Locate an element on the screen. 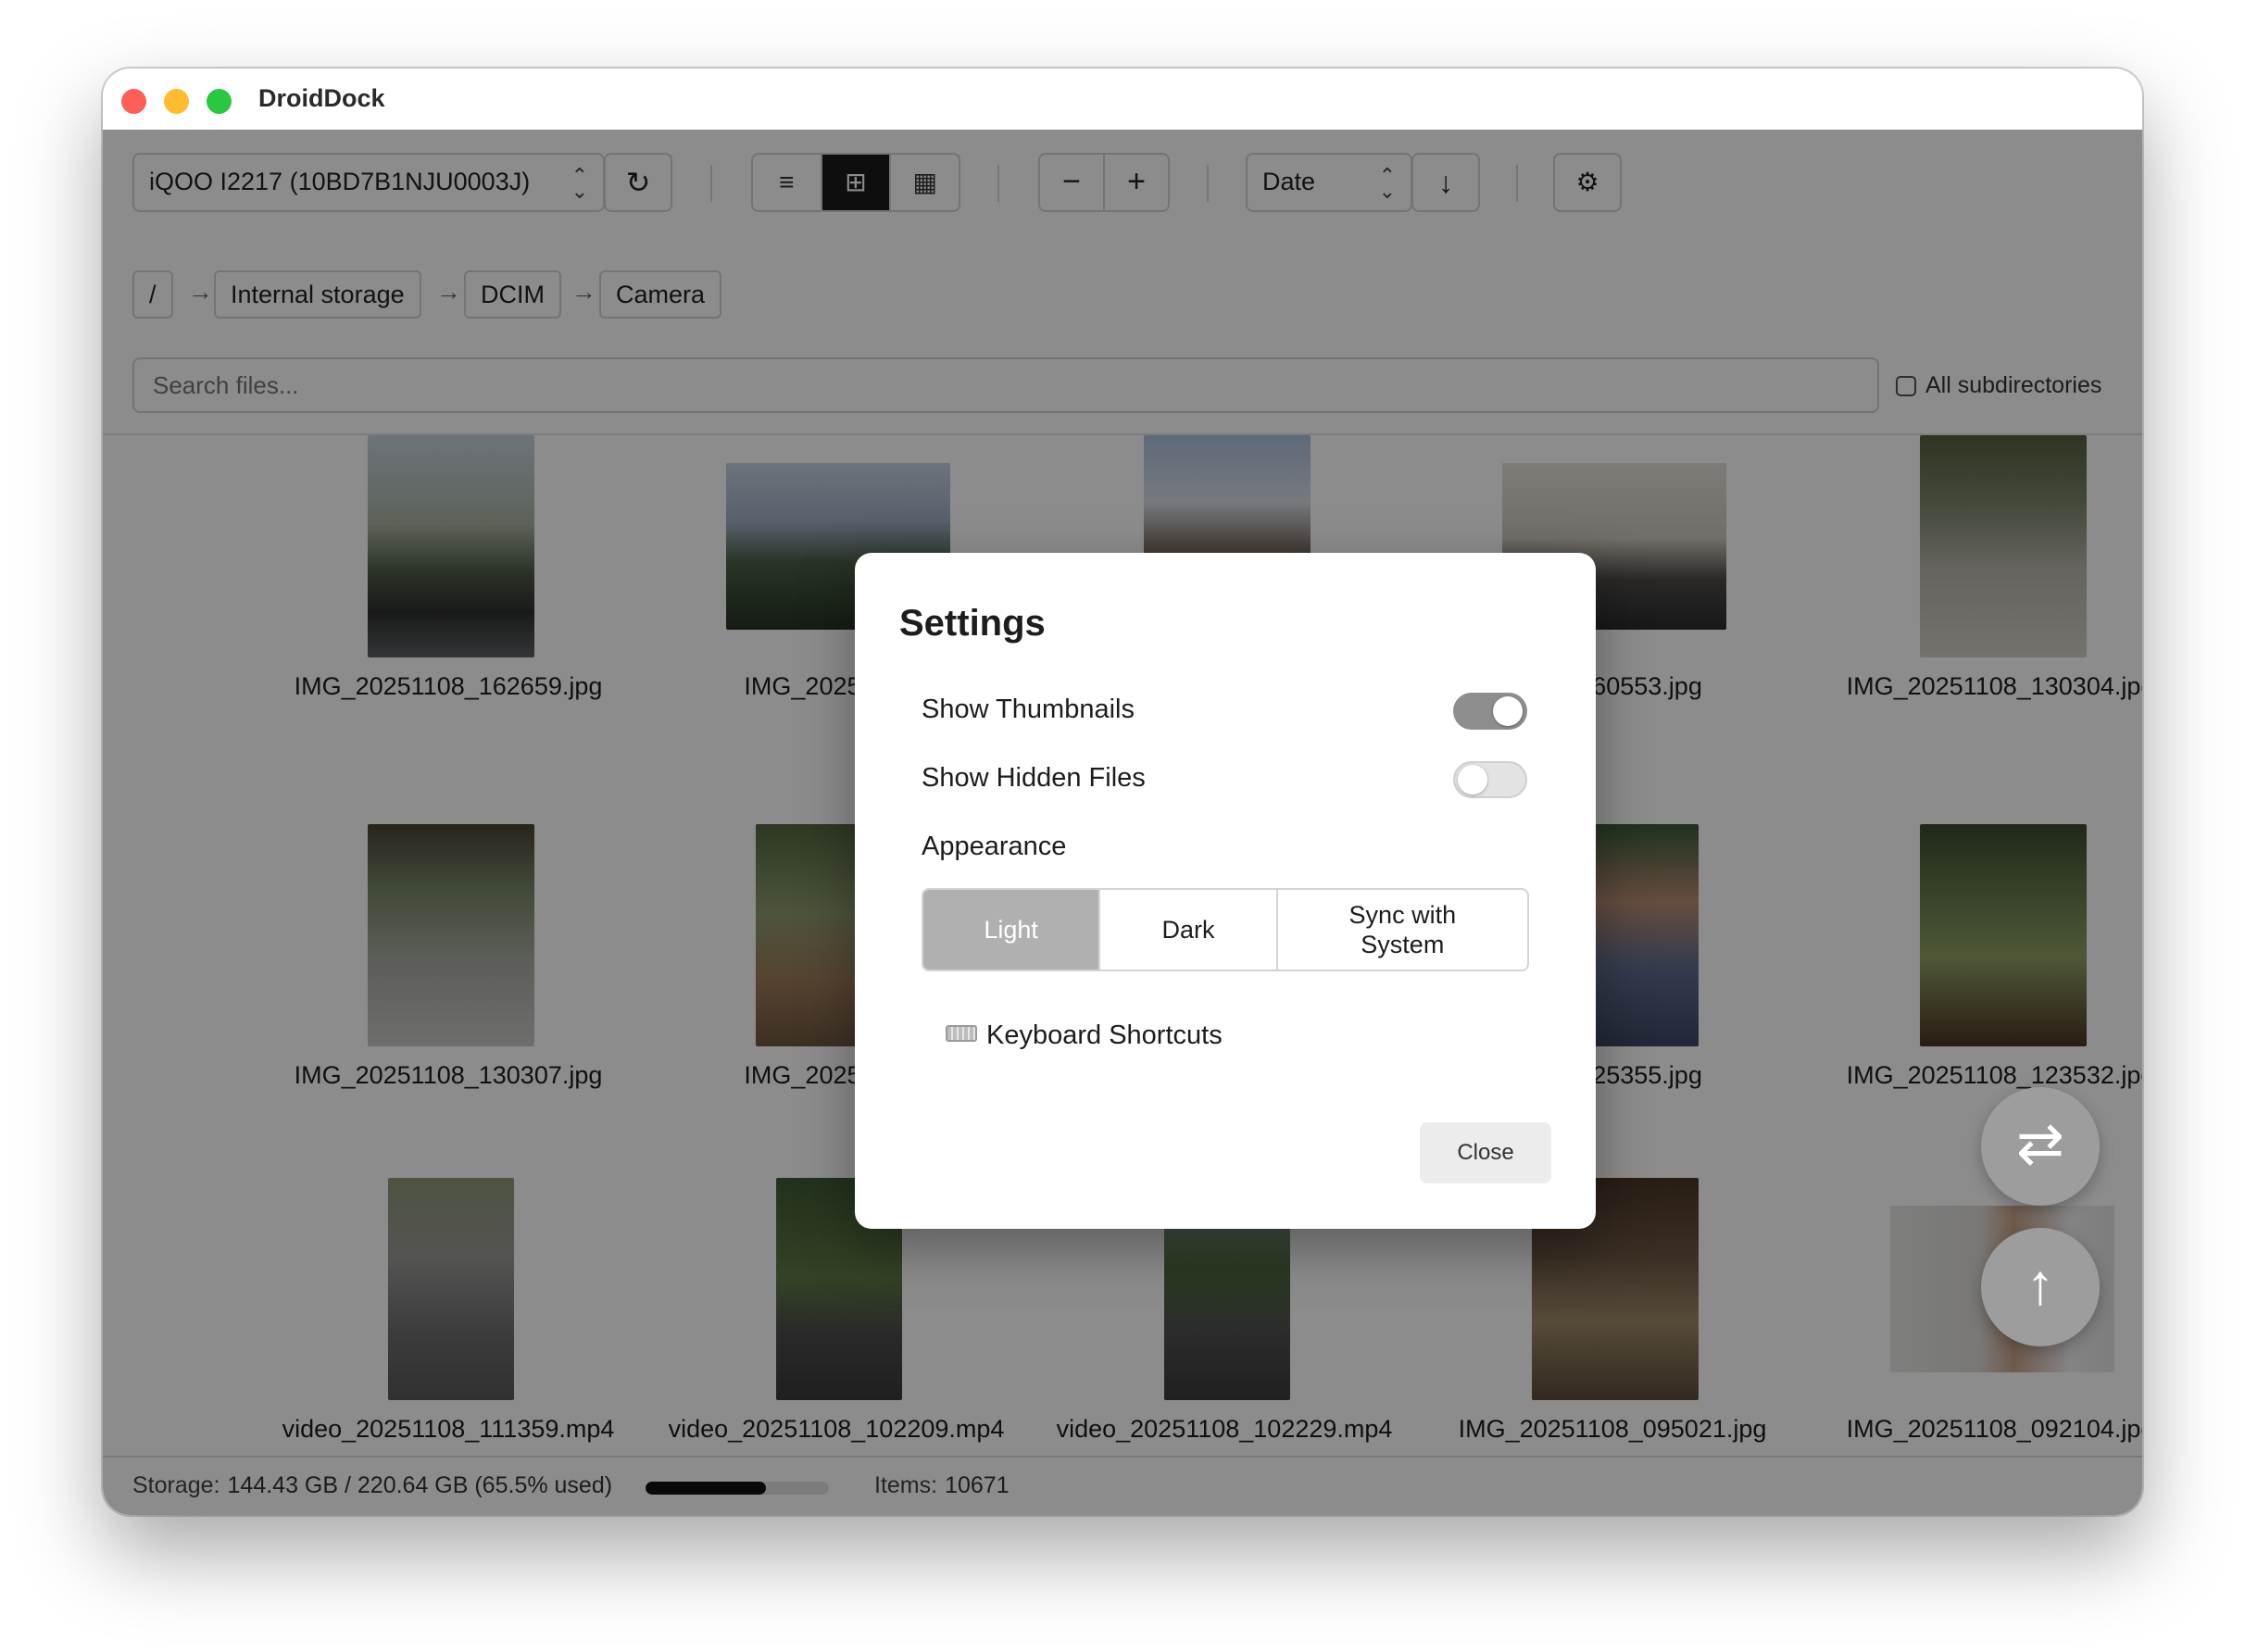 Image resolution: width=2245 pixels, height=1652 pixels. appearance-light-option: Light is located at coordinates (1012, 930).